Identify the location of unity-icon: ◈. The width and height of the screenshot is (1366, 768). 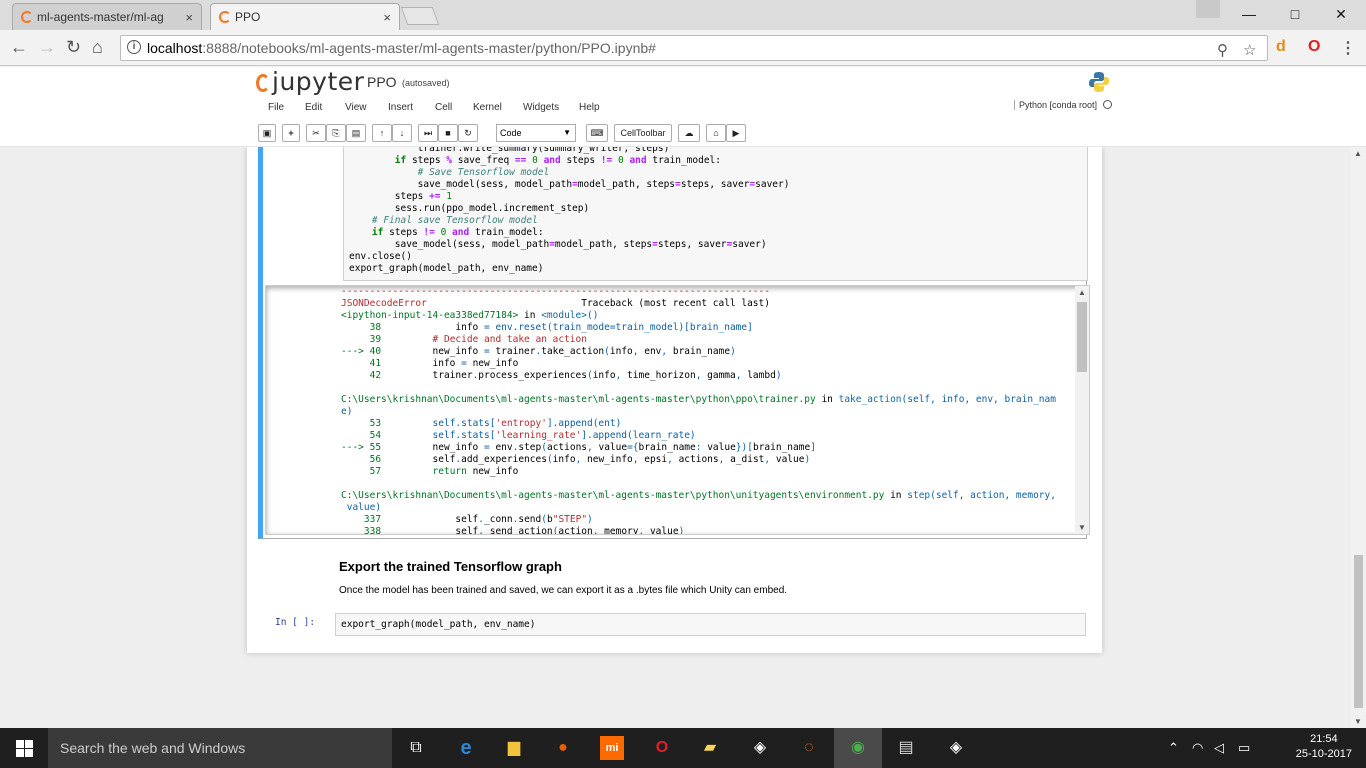
(760, 748).